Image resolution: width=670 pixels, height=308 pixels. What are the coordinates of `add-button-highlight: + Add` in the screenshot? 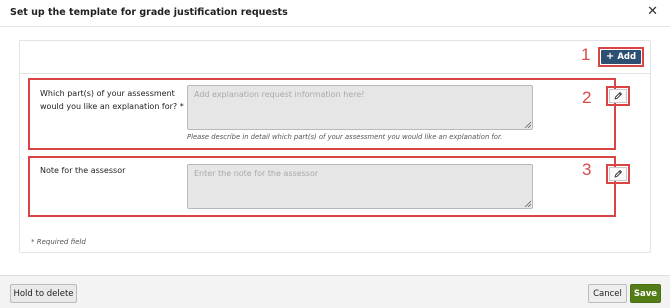 It's located at (621, 57).